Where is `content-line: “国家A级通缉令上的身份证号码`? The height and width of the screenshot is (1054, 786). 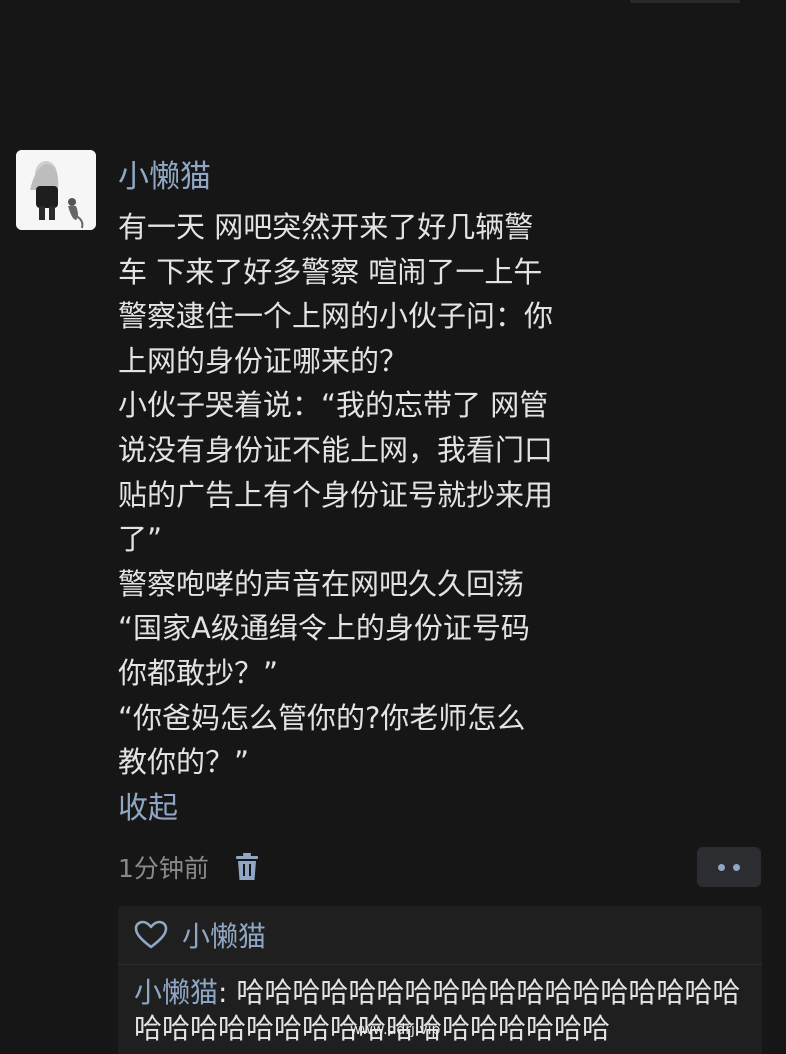
content-line: “国家A级通缉令上的身份证号码 is located at coordinates (324, 628).